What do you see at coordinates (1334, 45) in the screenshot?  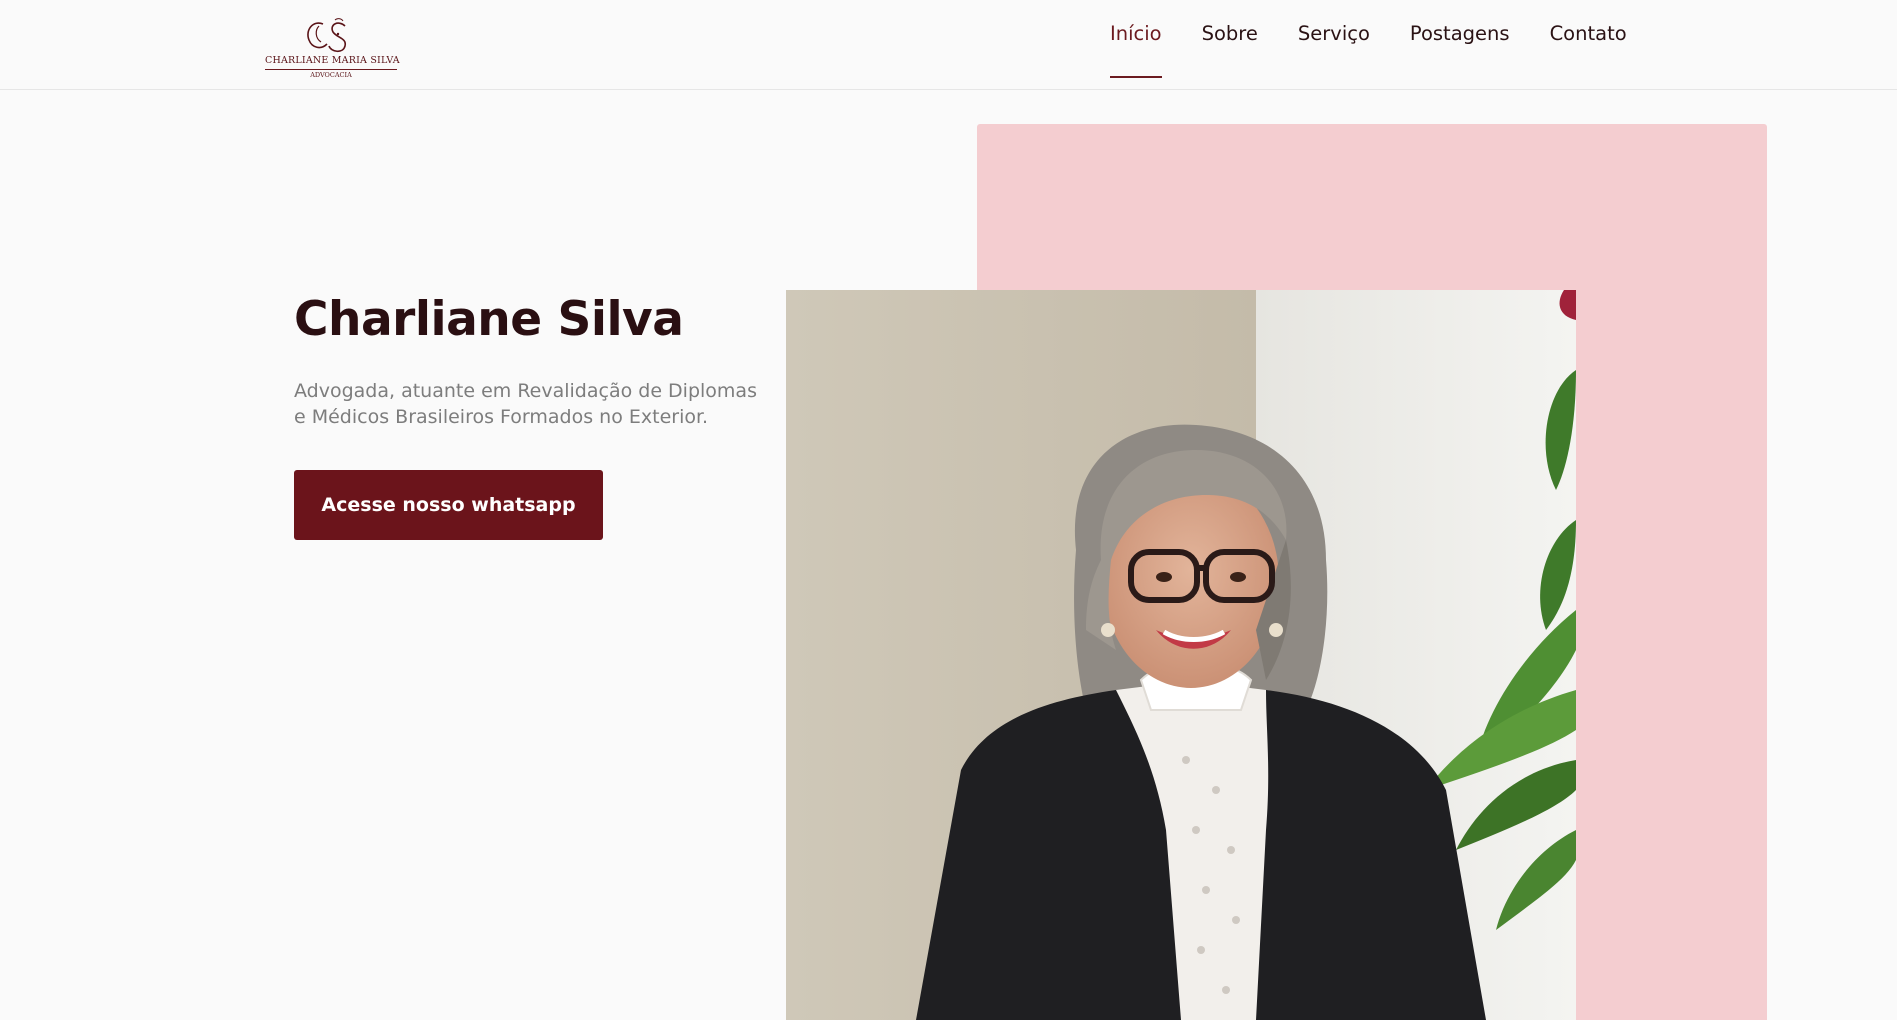 I see `nav-item-servico: Serviço` at bounding box center [1334, 45].